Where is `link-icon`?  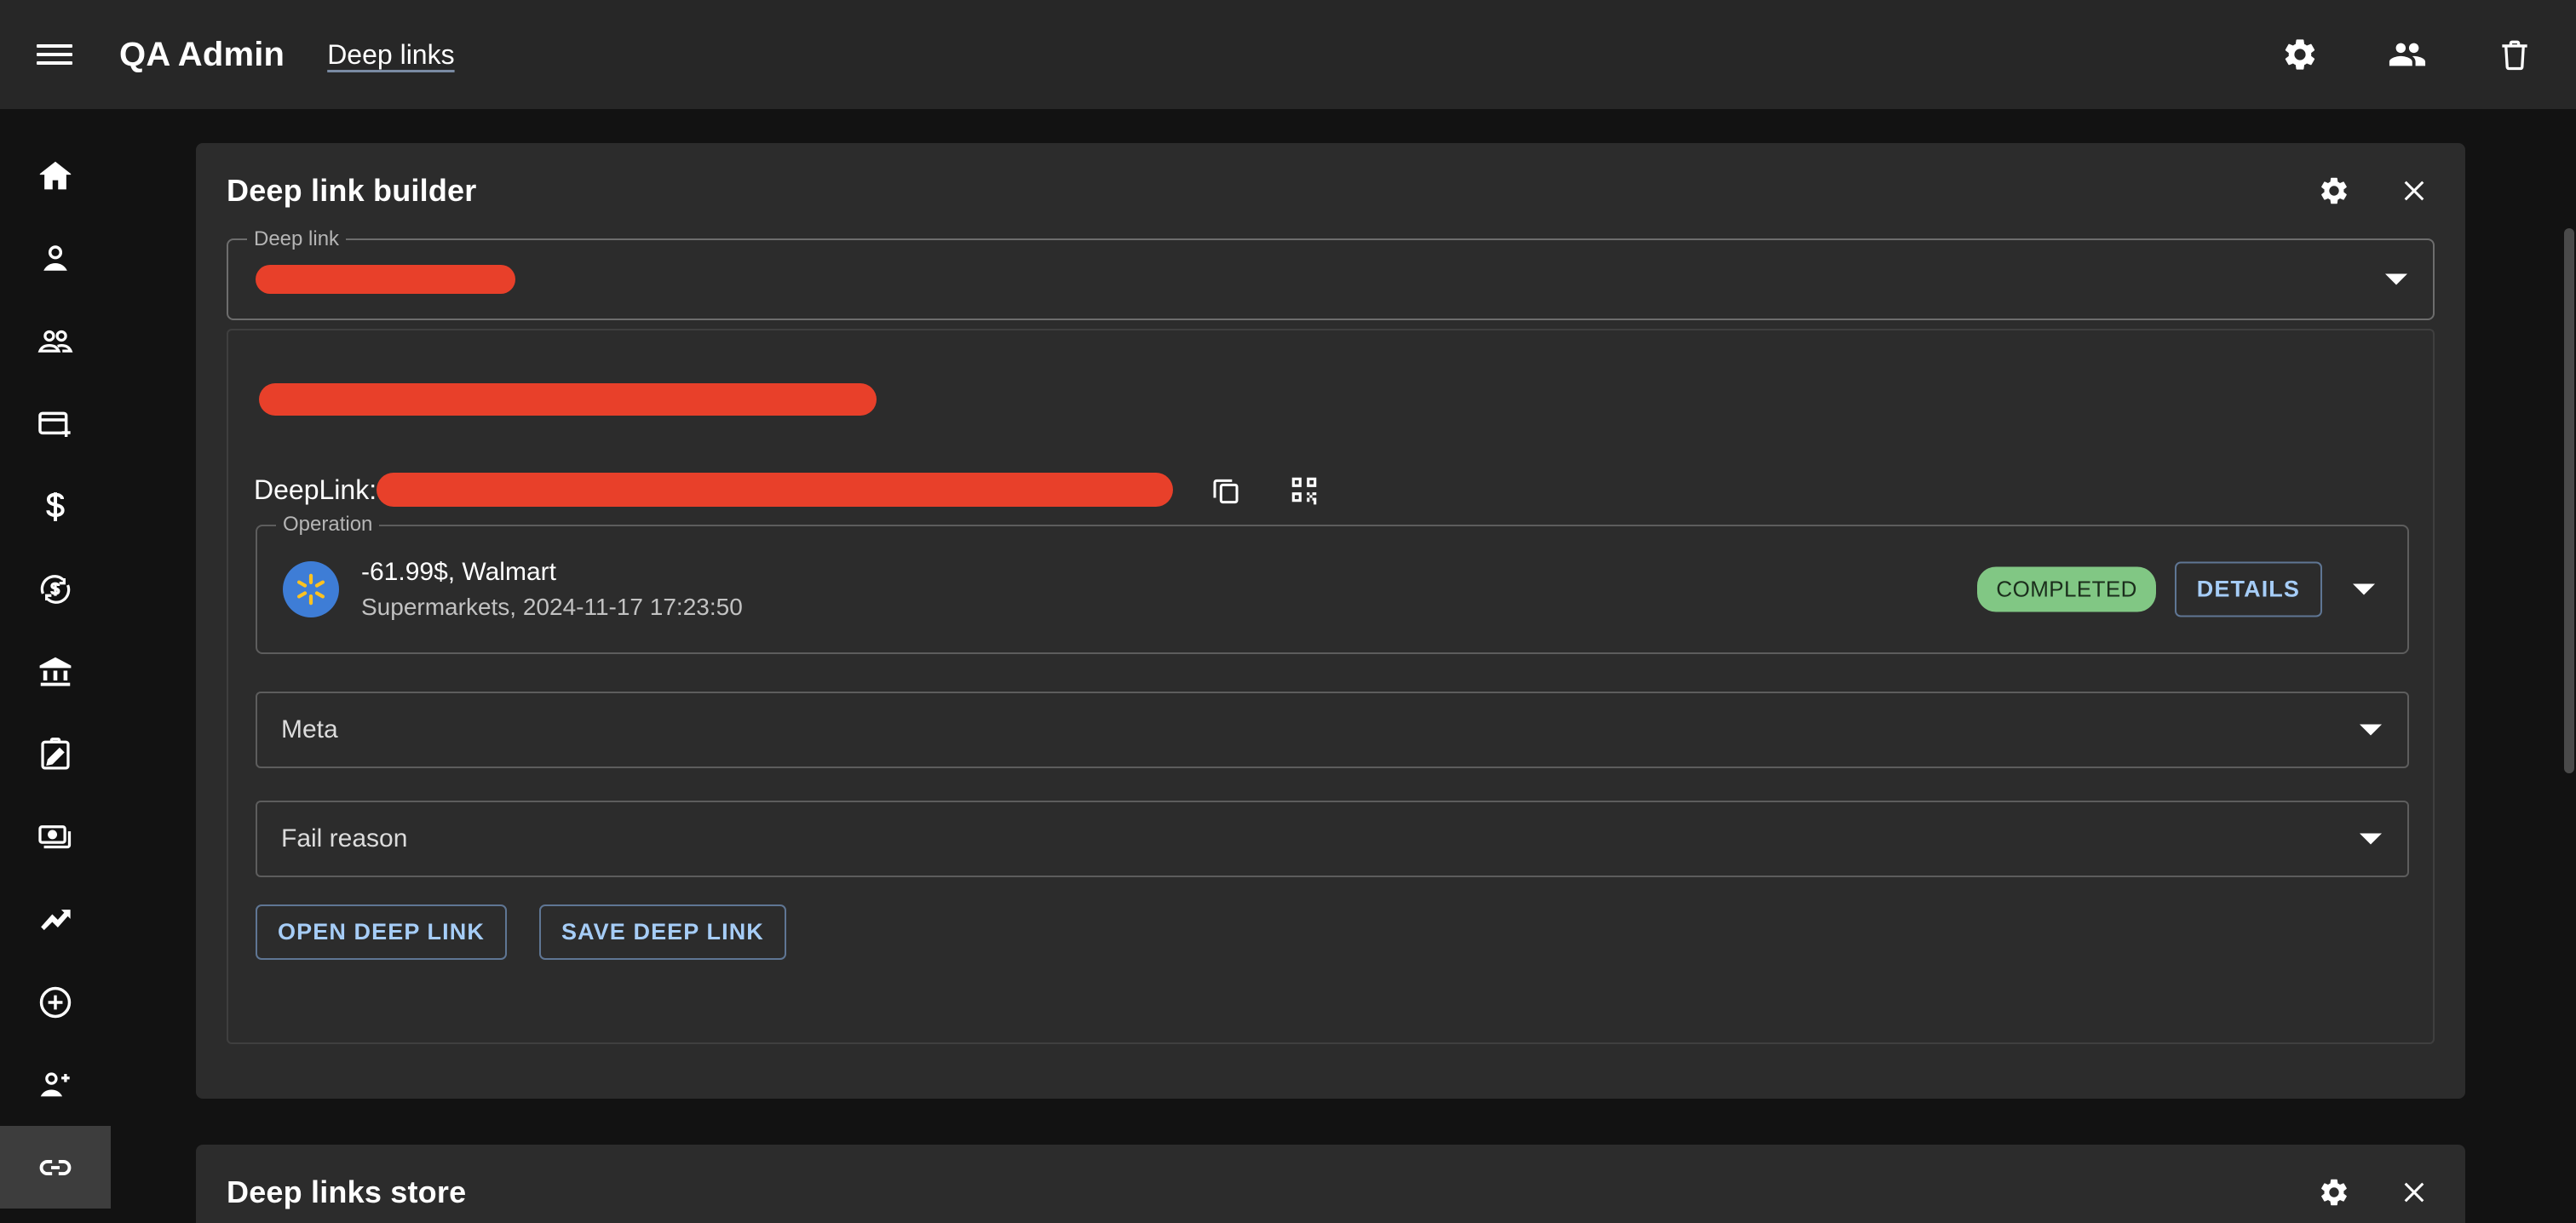
link-icon is located at coordinates (56, 1168).